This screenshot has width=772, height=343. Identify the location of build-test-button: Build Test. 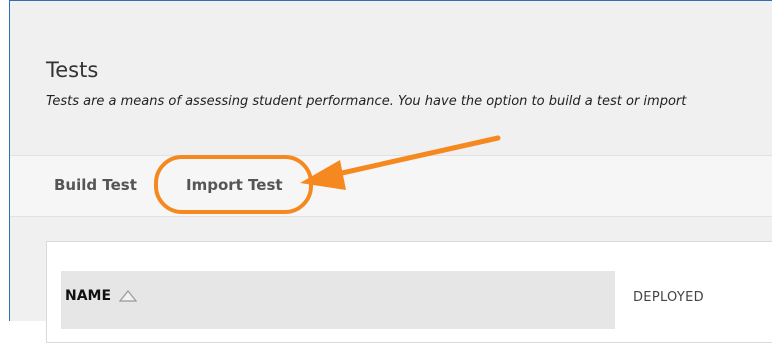
(95, 185).